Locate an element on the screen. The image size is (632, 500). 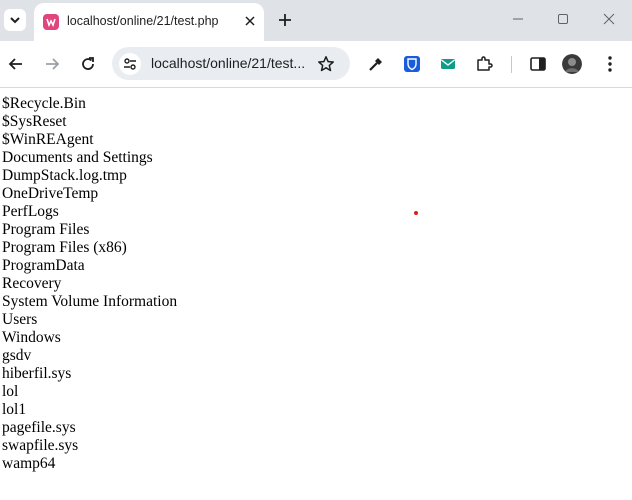
list-item: Documents and Settings is located at coordinates (77, 157).